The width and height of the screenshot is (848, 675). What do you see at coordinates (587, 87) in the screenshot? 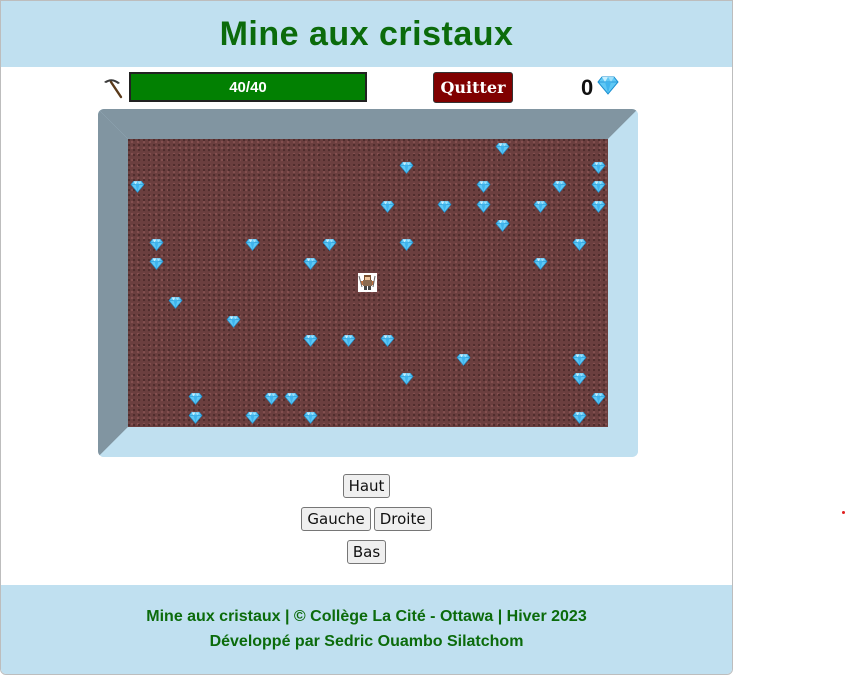
I see `crystal-count-value: 0` at bounding box center [587, 87].